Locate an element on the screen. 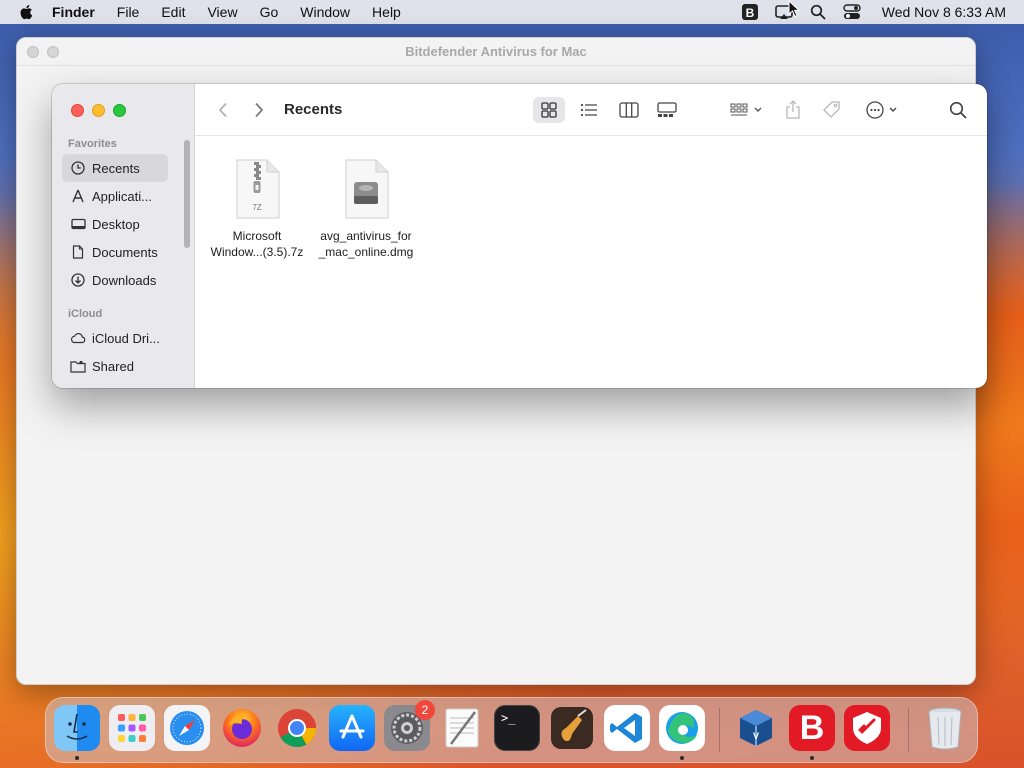  file-type-label: 7Z is located at coordinates (257, 207).